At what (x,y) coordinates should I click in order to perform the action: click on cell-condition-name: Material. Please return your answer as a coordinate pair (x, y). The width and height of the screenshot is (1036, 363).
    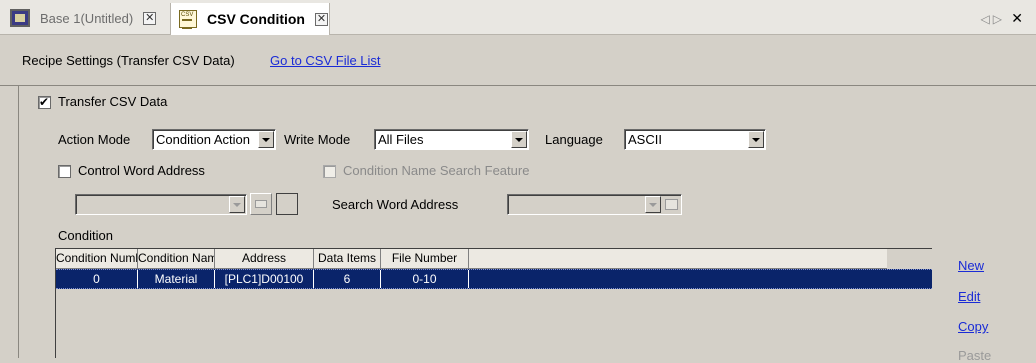
    Looking at the image, I should click on (176, 279).